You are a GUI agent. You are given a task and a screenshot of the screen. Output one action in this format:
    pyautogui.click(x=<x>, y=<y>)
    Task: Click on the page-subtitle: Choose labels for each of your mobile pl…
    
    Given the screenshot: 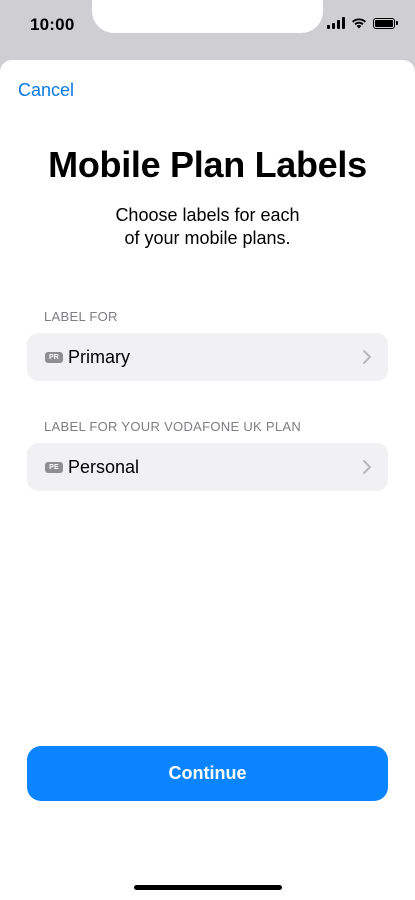 What is the action you would take?
    pyautogui.click(x=207, y=227)
    